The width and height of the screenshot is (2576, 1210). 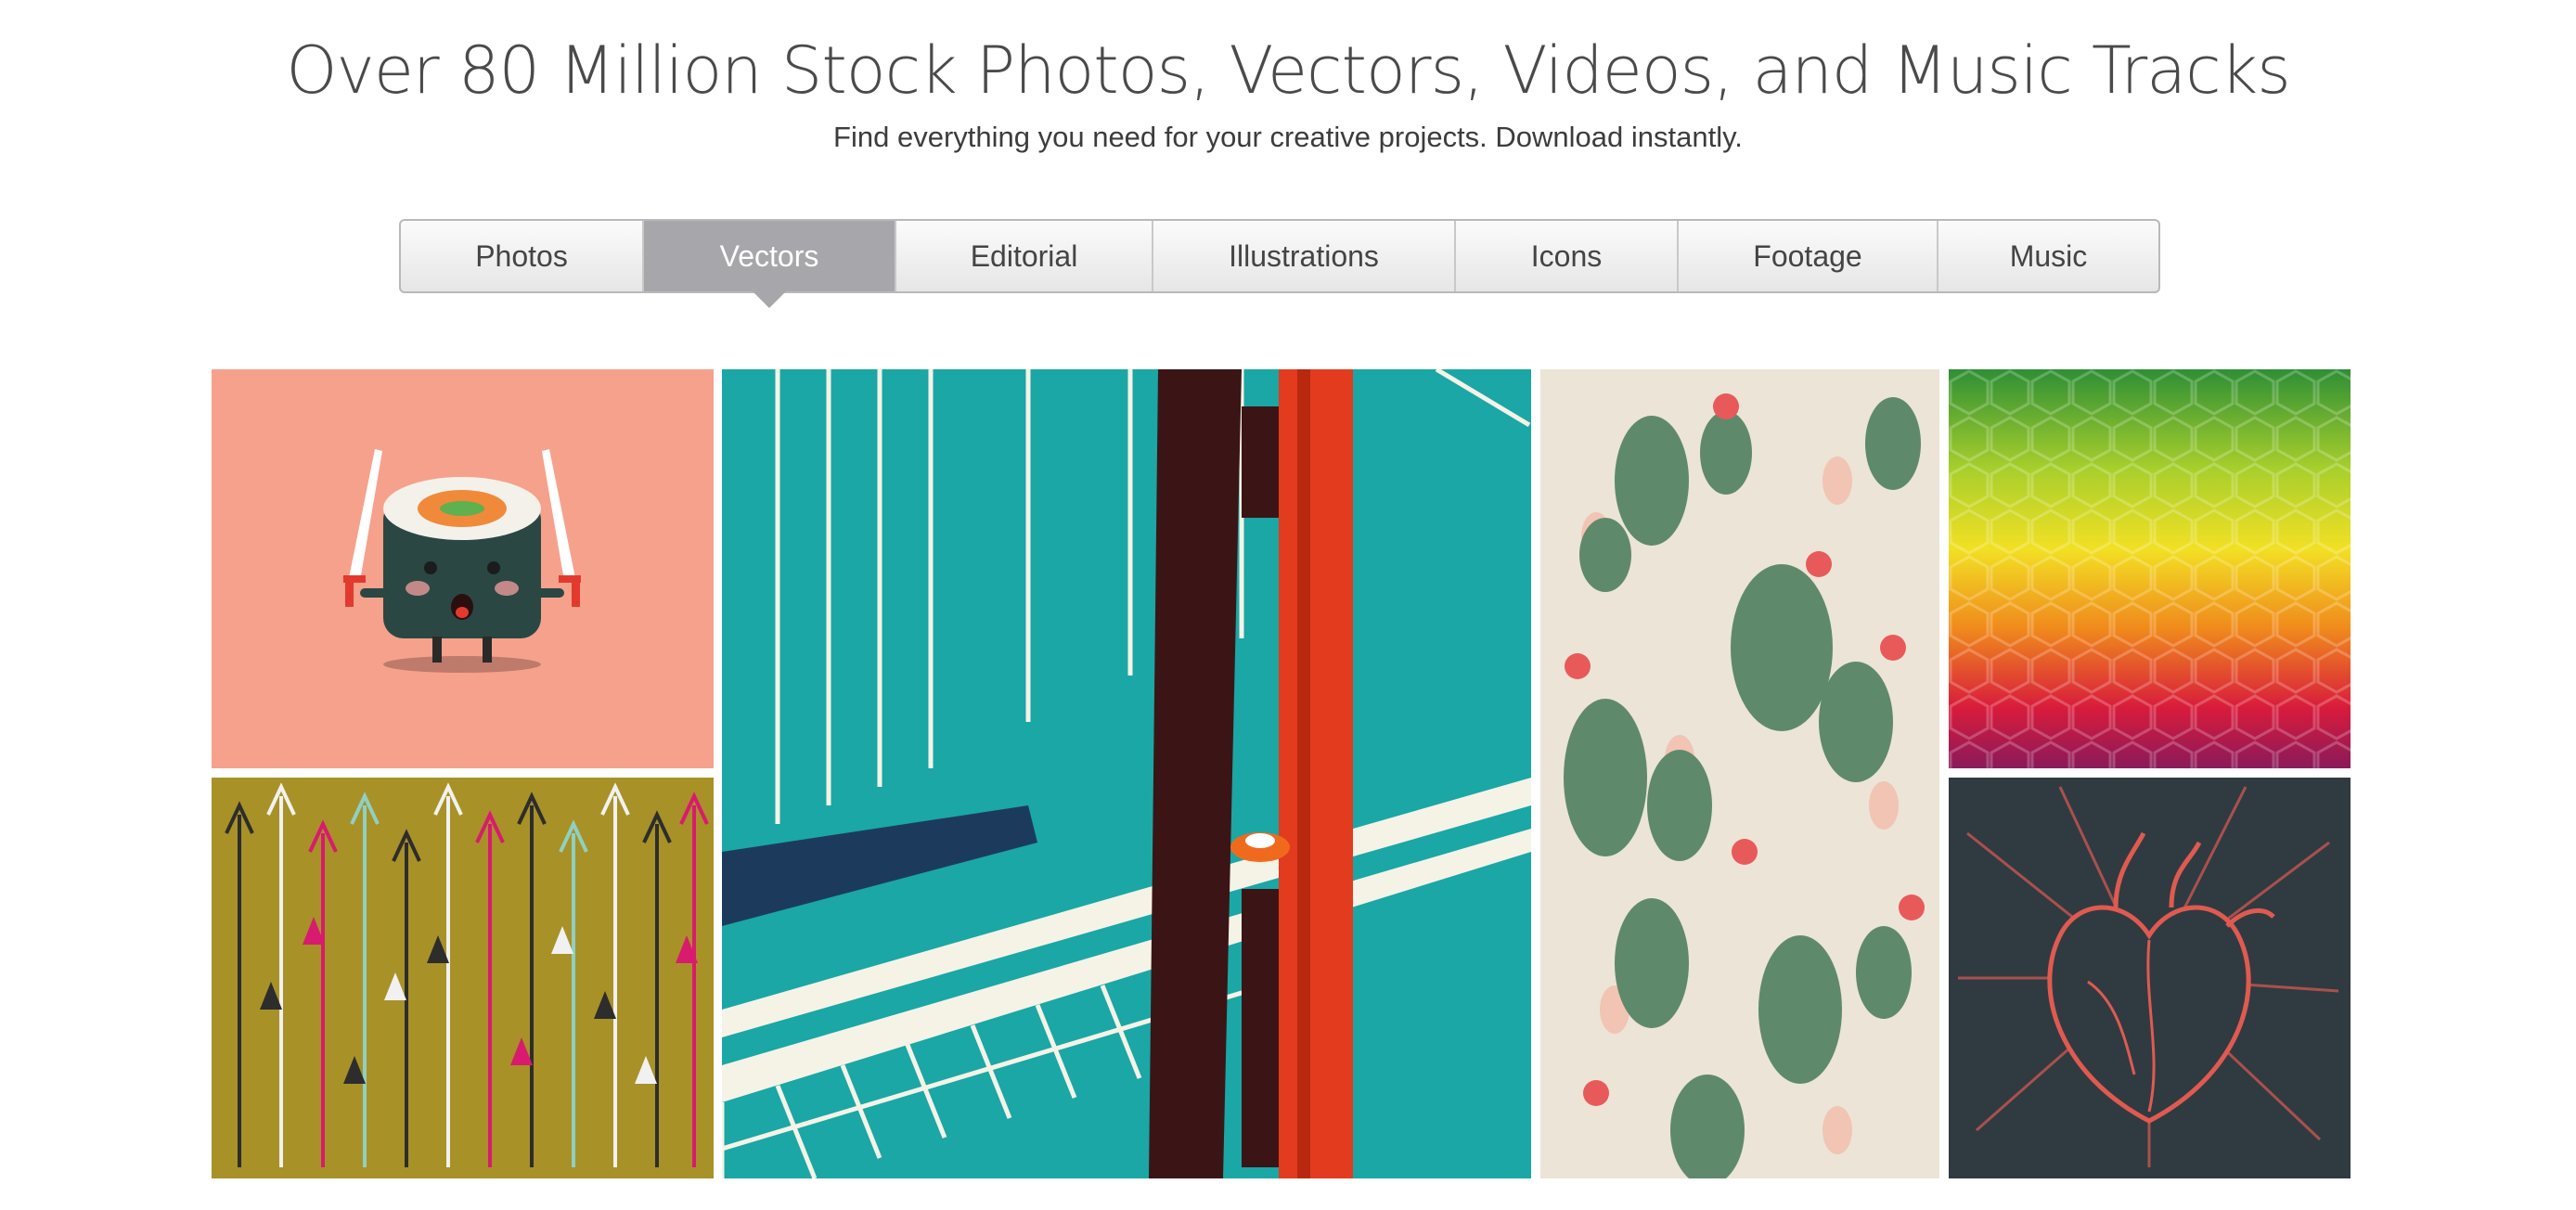 I want to click on gallery-tile-cactus, so click(x=1740, y=773).